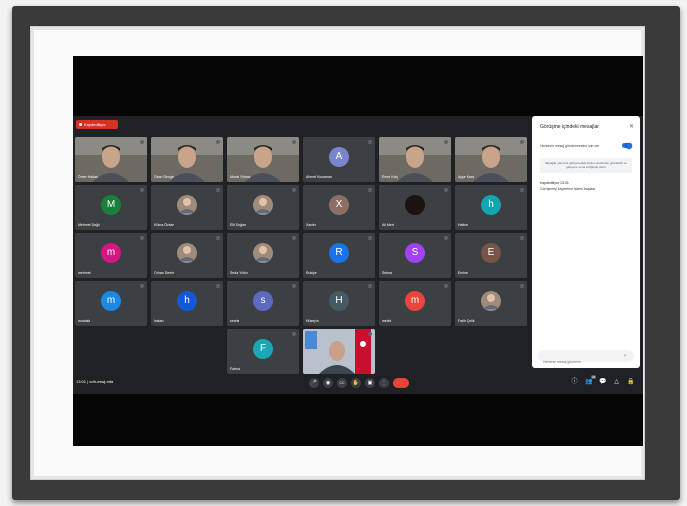 The height and width of the screenshot is (506, 687). Describe the element at coordinates (80, 125) in the screenshot. I see `record-icon` at that location.